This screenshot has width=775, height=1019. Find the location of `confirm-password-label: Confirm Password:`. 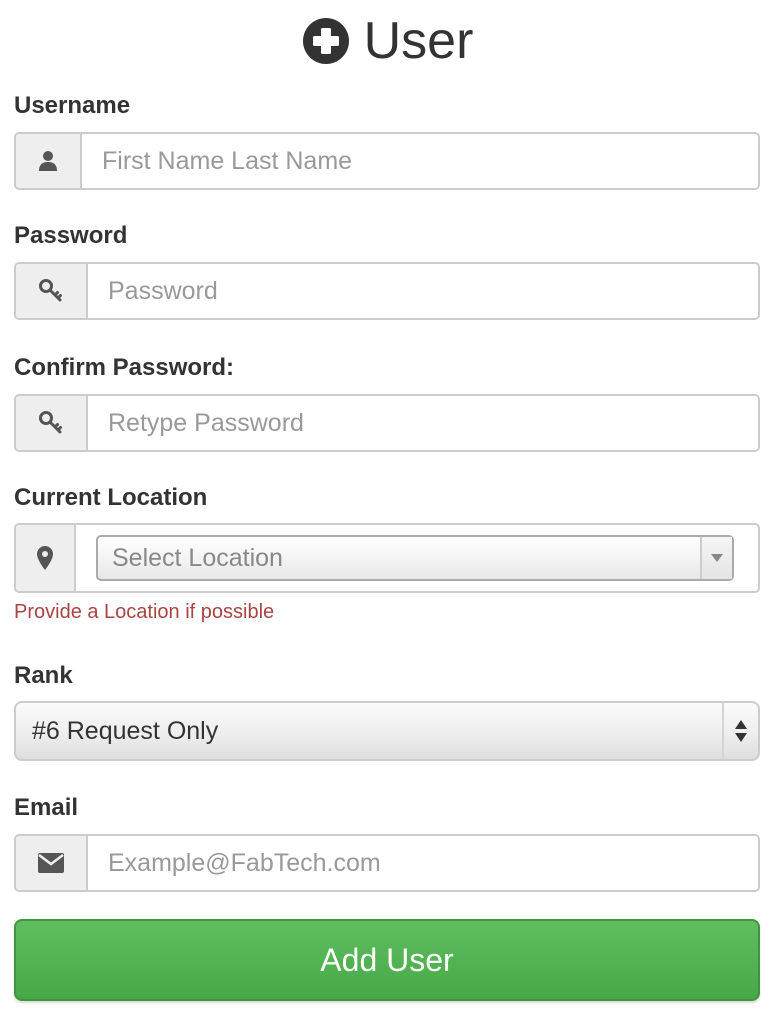

confirm-password-label: Confirm Password: is located at coordinates (124, 367).